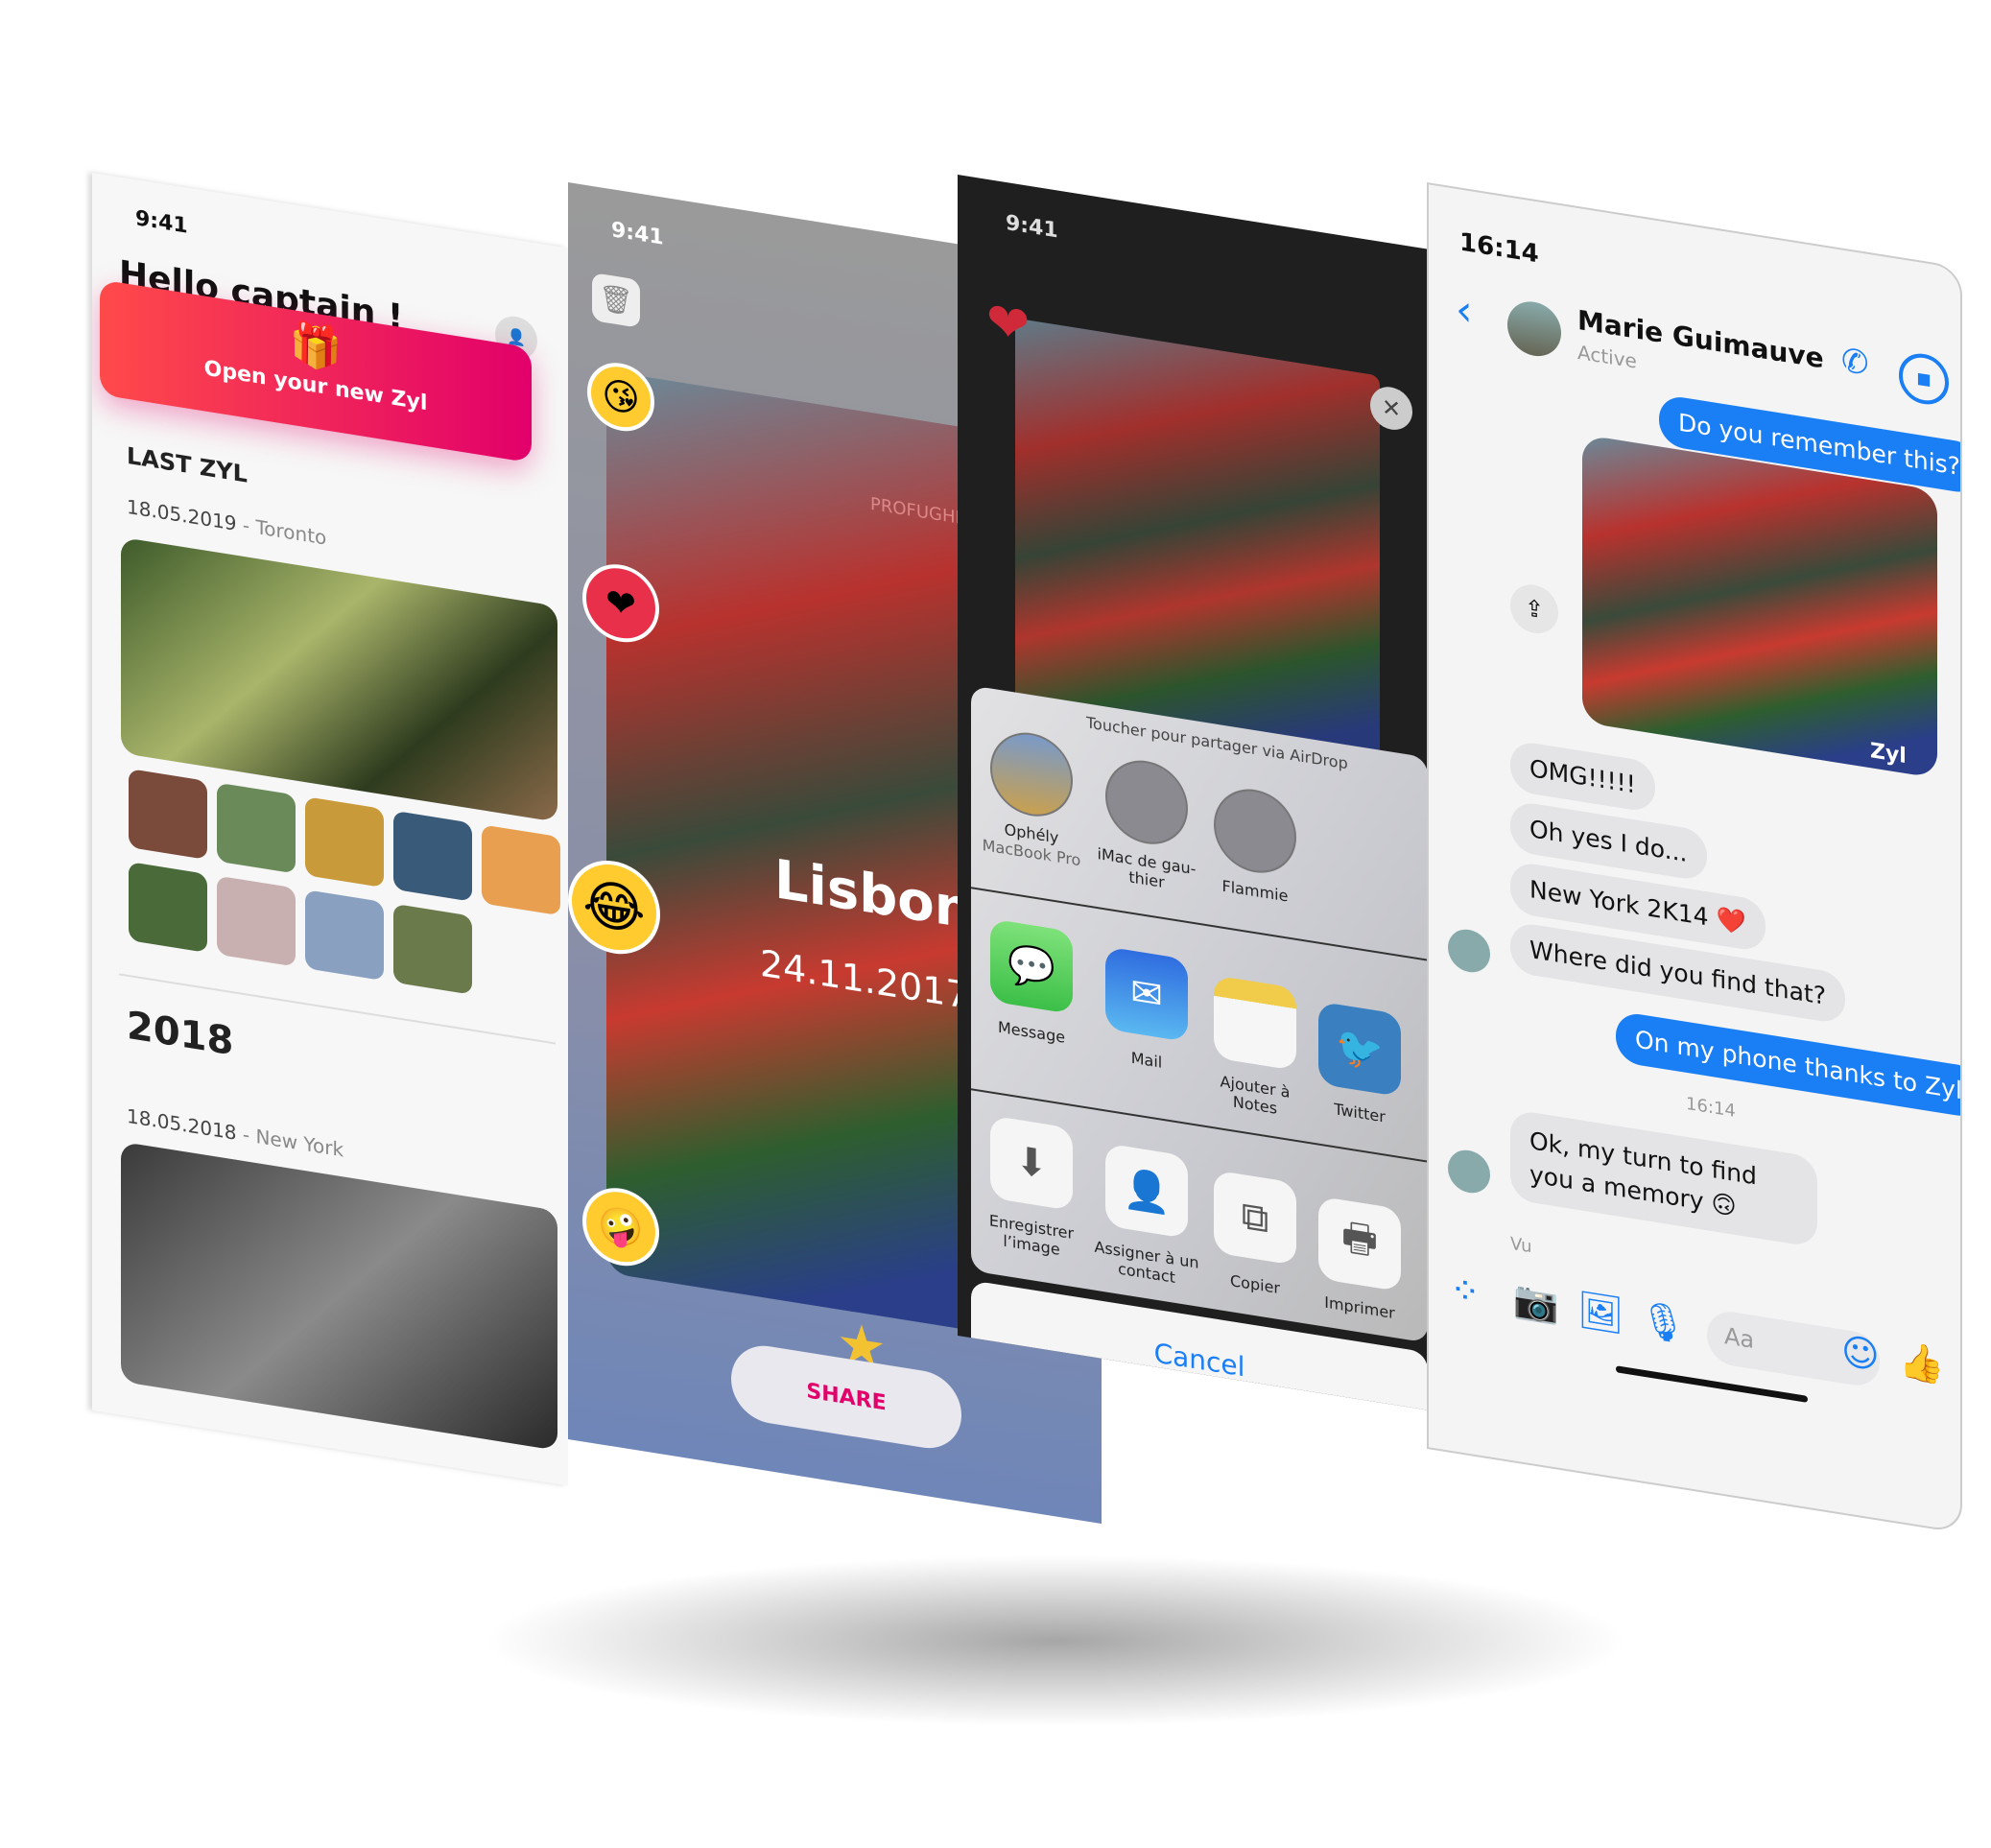 Image resolution: width=1991 pixels, height=1848 pixels. Describe the element at coordinates (1607, 356) in the screenshot. I see `contact-status: Active` at that location.